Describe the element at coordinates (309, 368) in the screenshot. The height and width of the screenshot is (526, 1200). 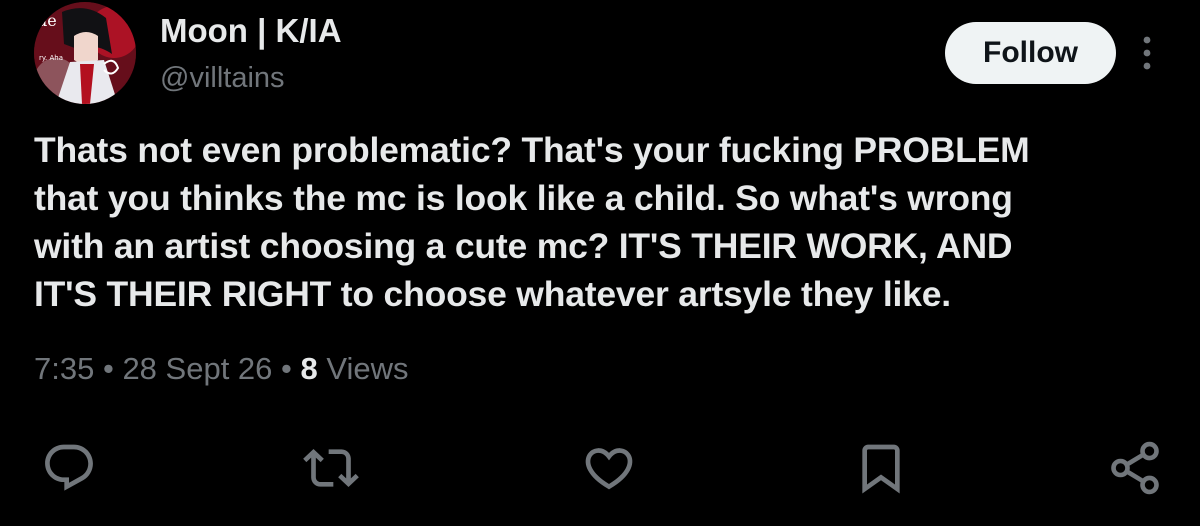
I see `views-count: 8` at that location.